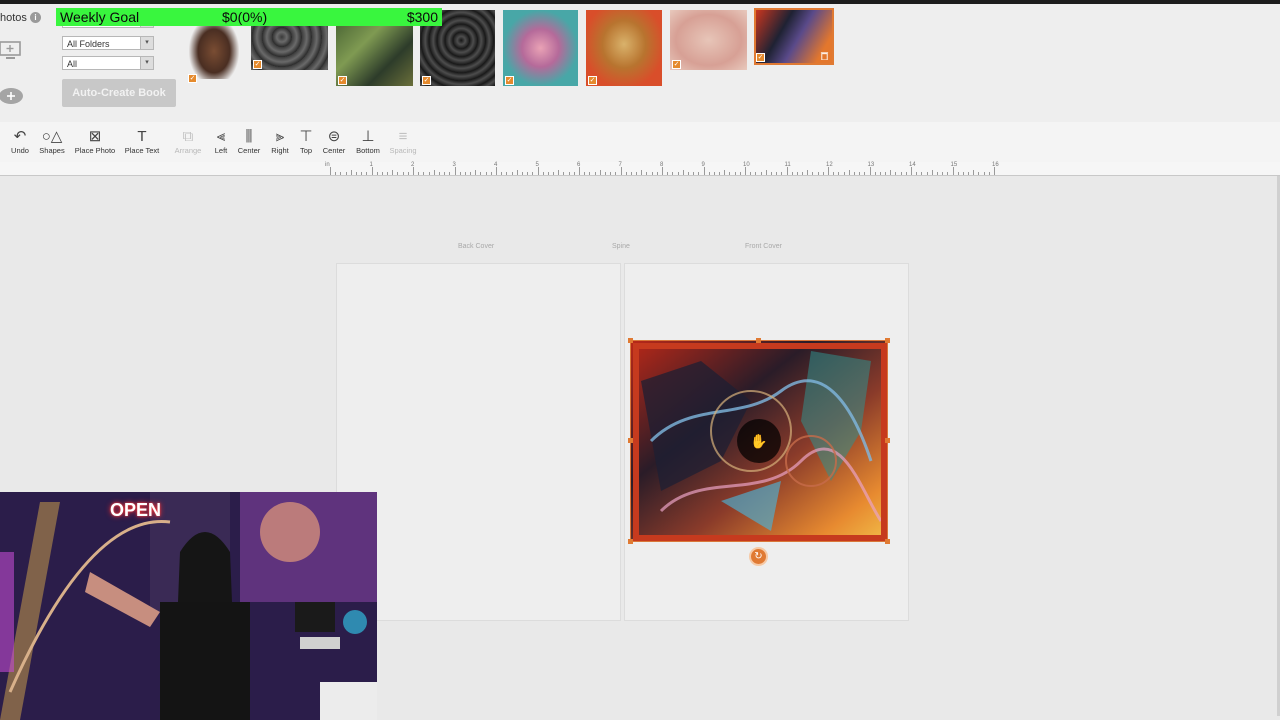  What do you see at coordinates (871, 165) in the screenshot?
I see `ruler-number: 13` at bounding box center [871, 165].